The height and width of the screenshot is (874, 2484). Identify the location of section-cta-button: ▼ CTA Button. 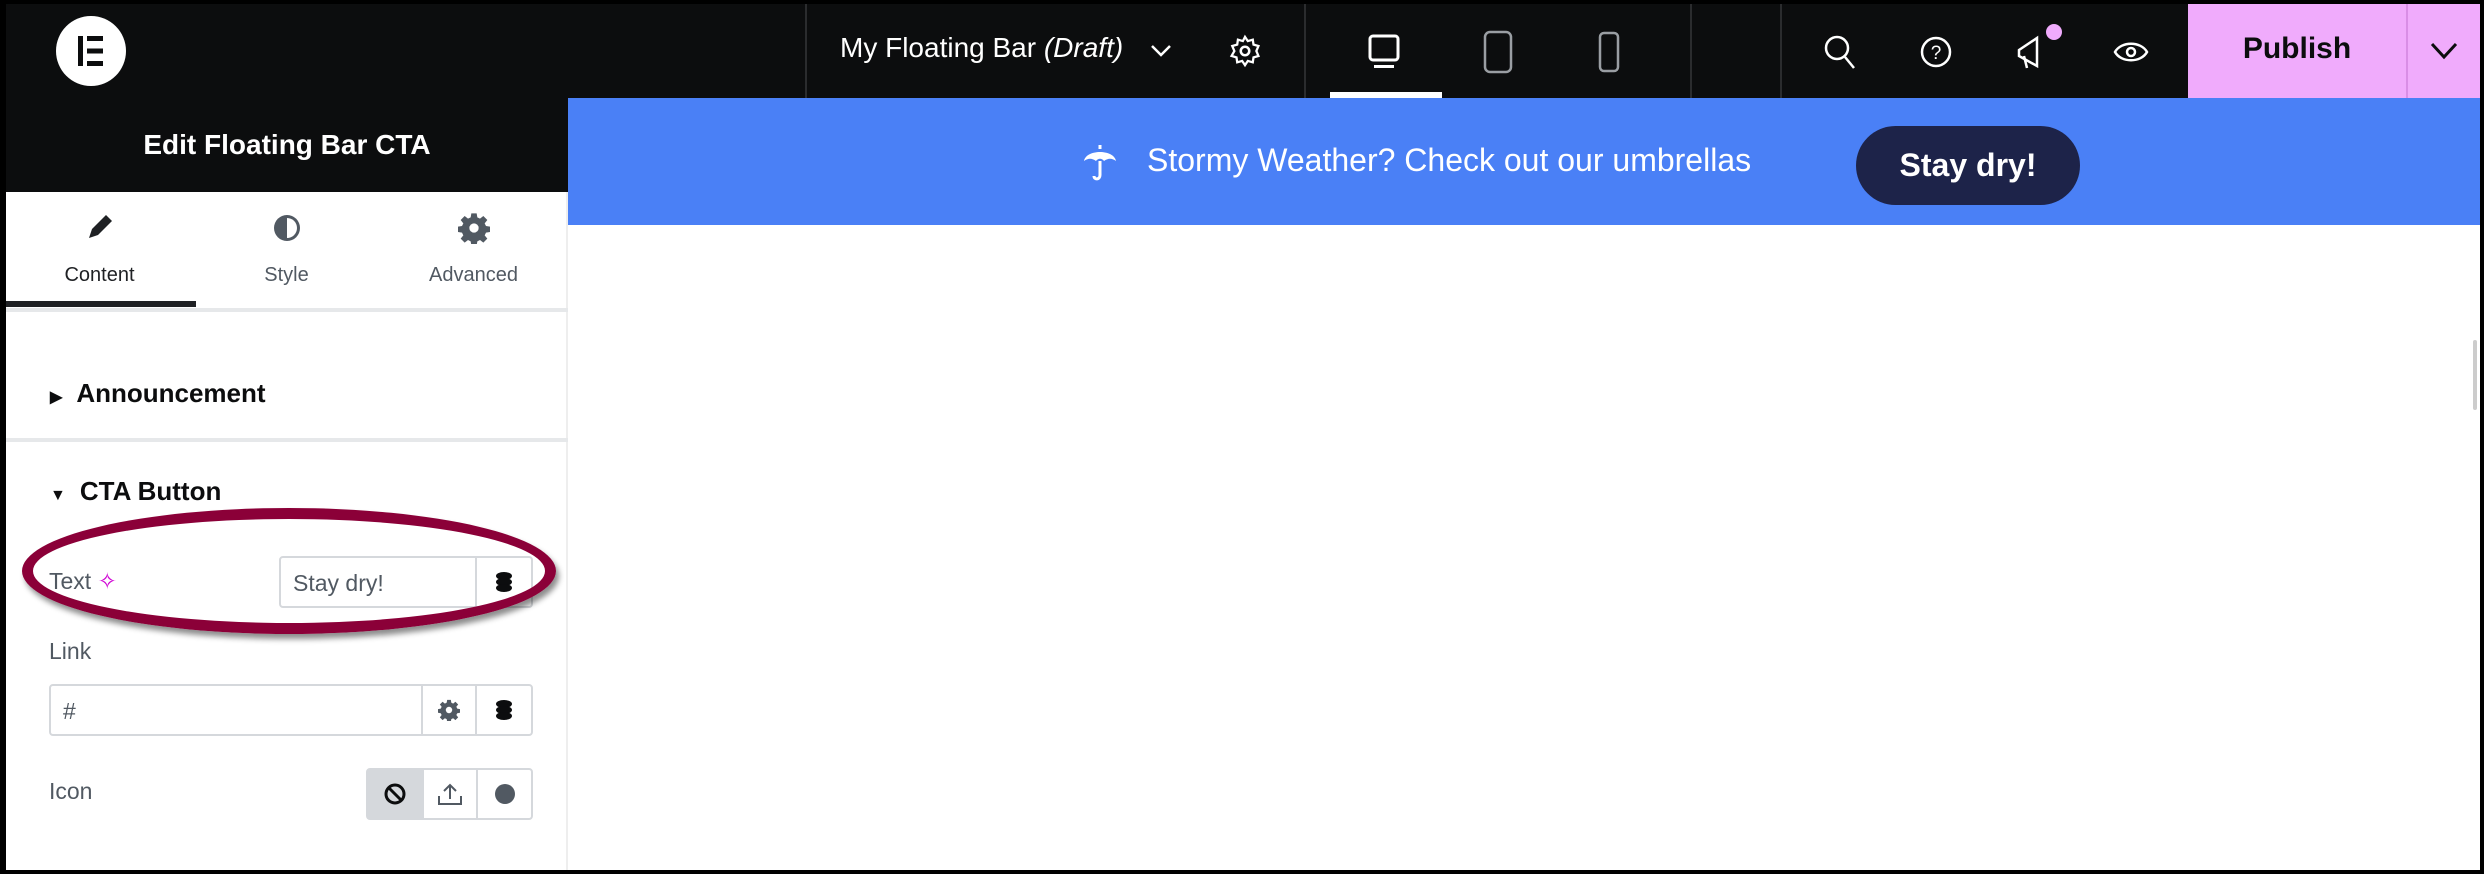
(135, 491).